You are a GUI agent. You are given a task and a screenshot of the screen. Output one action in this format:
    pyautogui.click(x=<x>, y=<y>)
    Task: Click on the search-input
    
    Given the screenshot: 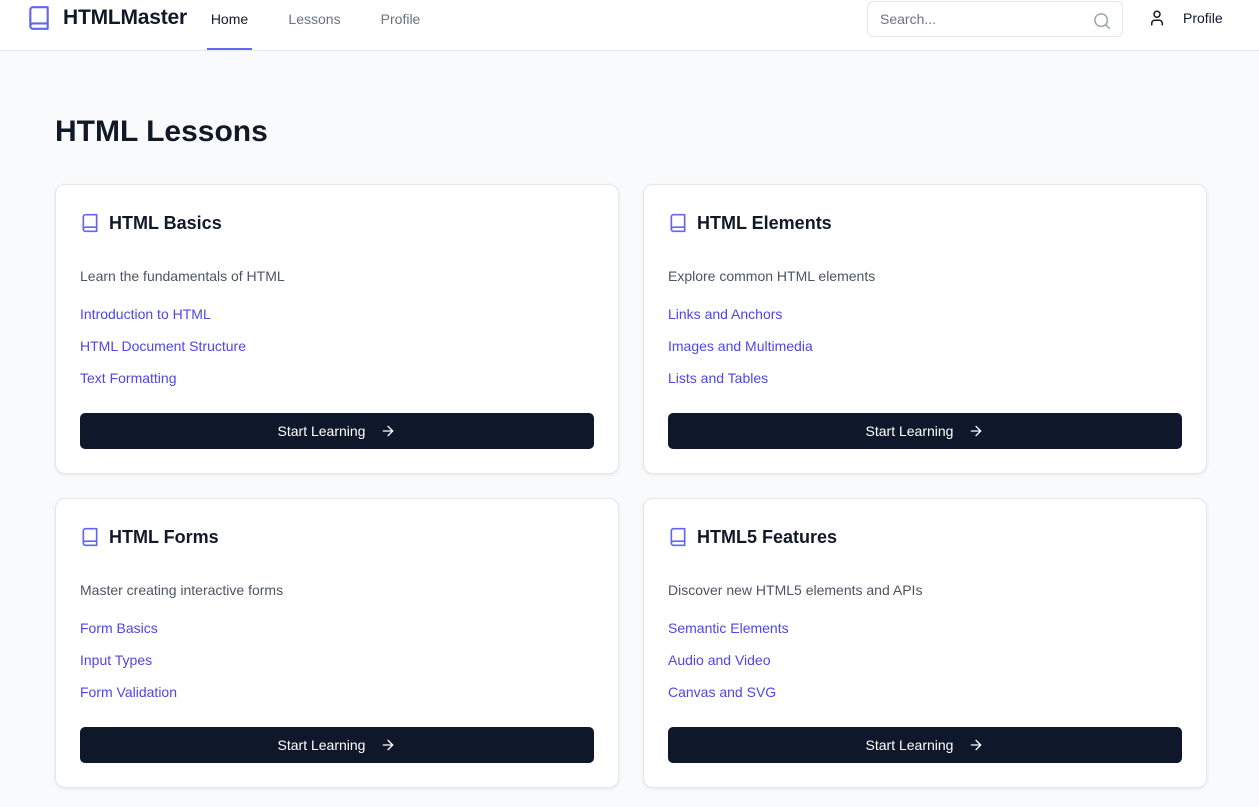 What is the action you would take?
    pyautogui.click(x=980, y=19)
    